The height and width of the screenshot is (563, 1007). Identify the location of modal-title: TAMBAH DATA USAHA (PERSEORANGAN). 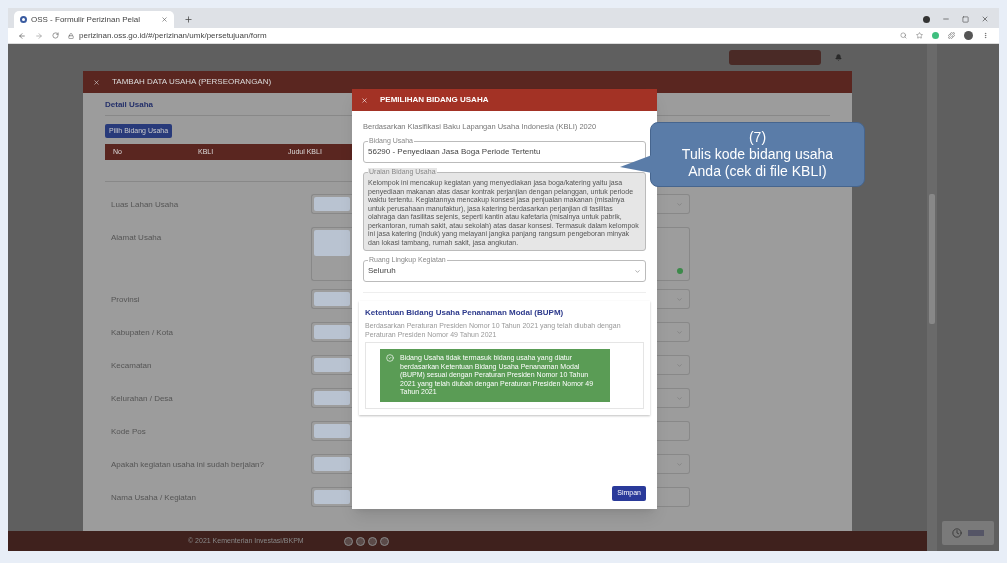
(192, 82).